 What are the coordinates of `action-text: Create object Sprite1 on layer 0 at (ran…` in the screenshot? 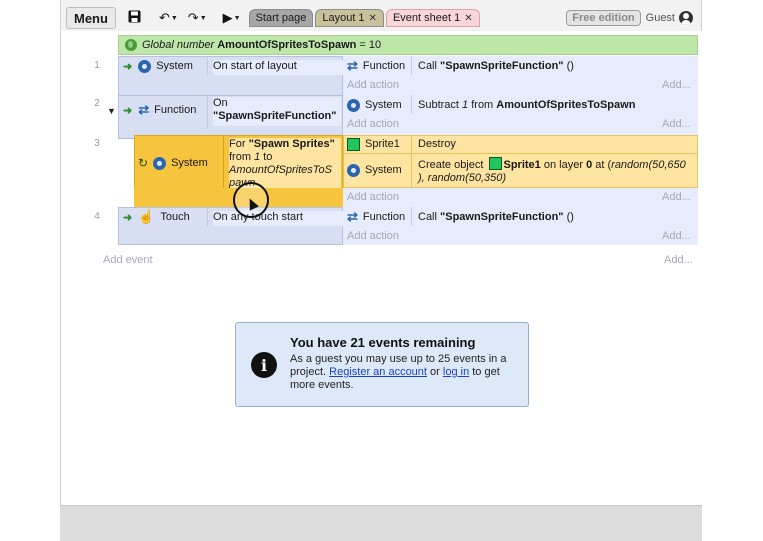 It's located at (557, 171).